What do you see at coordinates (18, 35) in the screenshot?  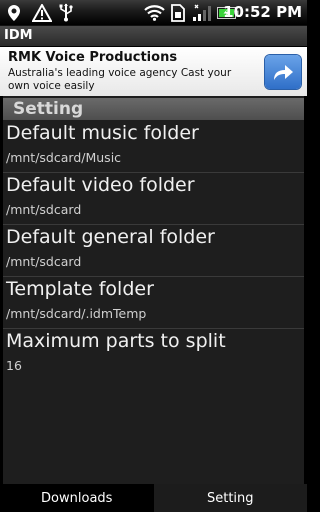 I see `app-title: IDM` at bounding box center [18, 35].